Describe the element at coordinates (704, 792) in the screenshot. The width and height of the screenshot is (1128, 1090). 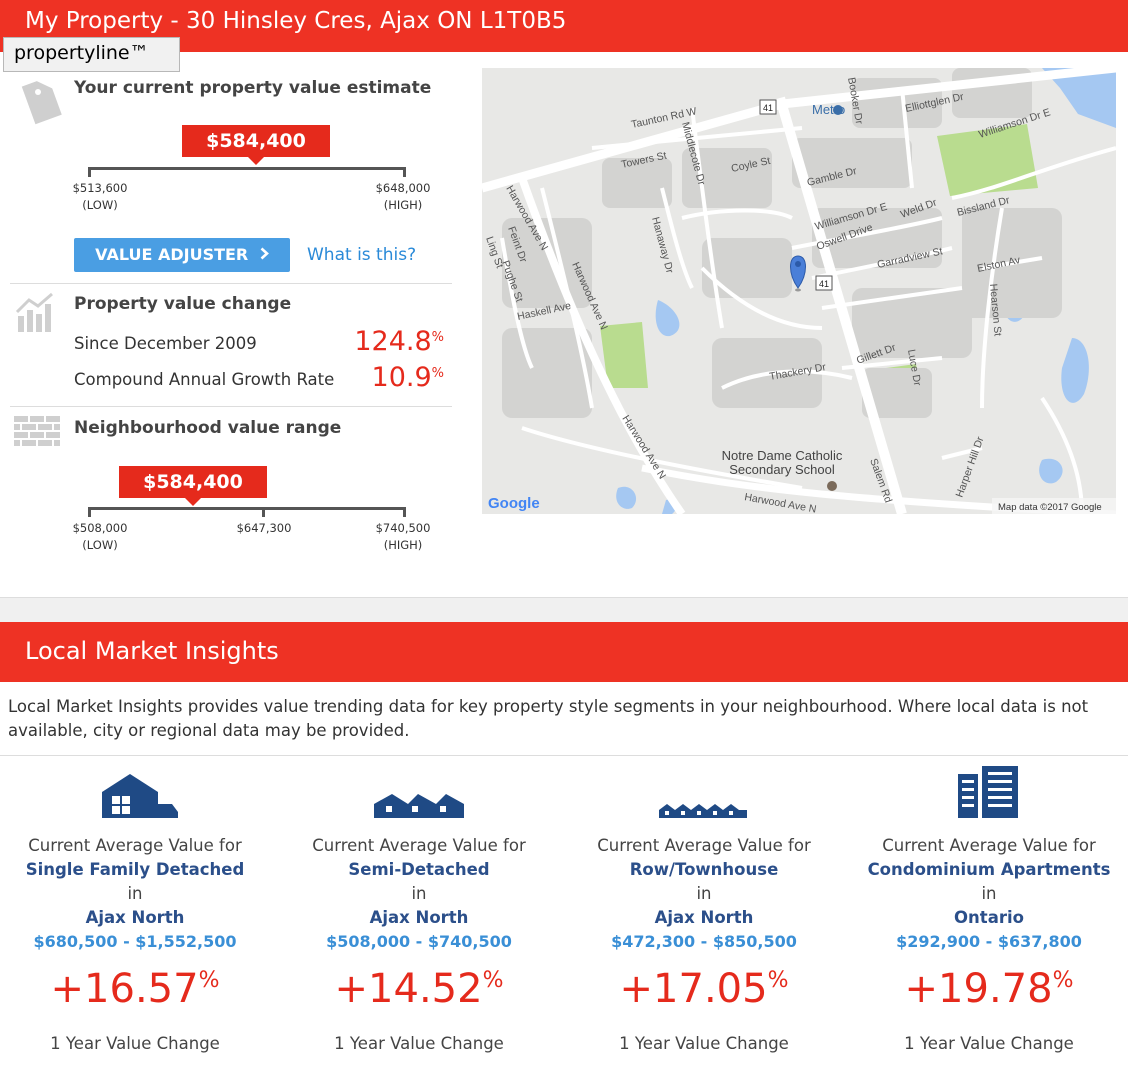
I see `townhouse-icon` at that location.